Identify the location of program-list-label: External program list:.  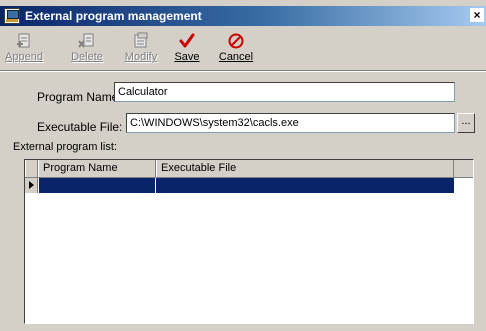
(65, 147).